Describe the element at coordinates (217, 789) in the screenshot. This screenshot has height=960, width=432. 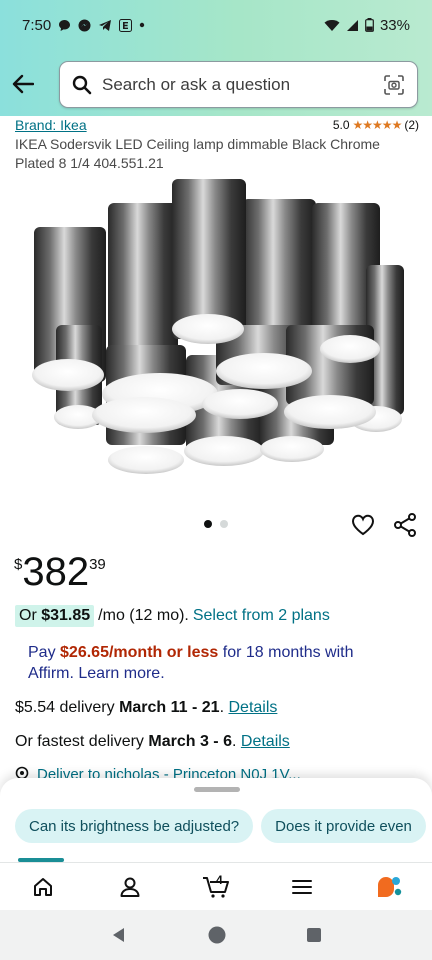
I see `sheet-drag-handle` at that location.